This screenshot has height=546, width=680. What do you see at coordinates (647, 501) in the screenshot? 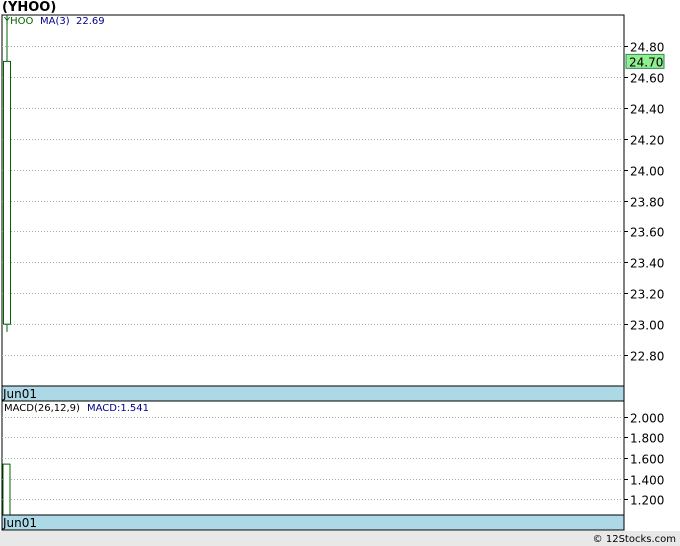
I see `y-tick-label: 1.200` at bounding box center [647, 501].